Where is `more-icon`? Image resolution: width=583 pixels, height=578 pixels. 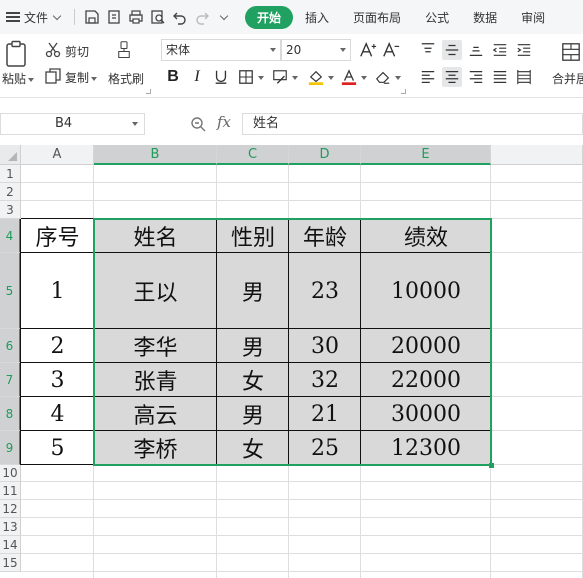 more-icon is located at coordinates (224, 17).